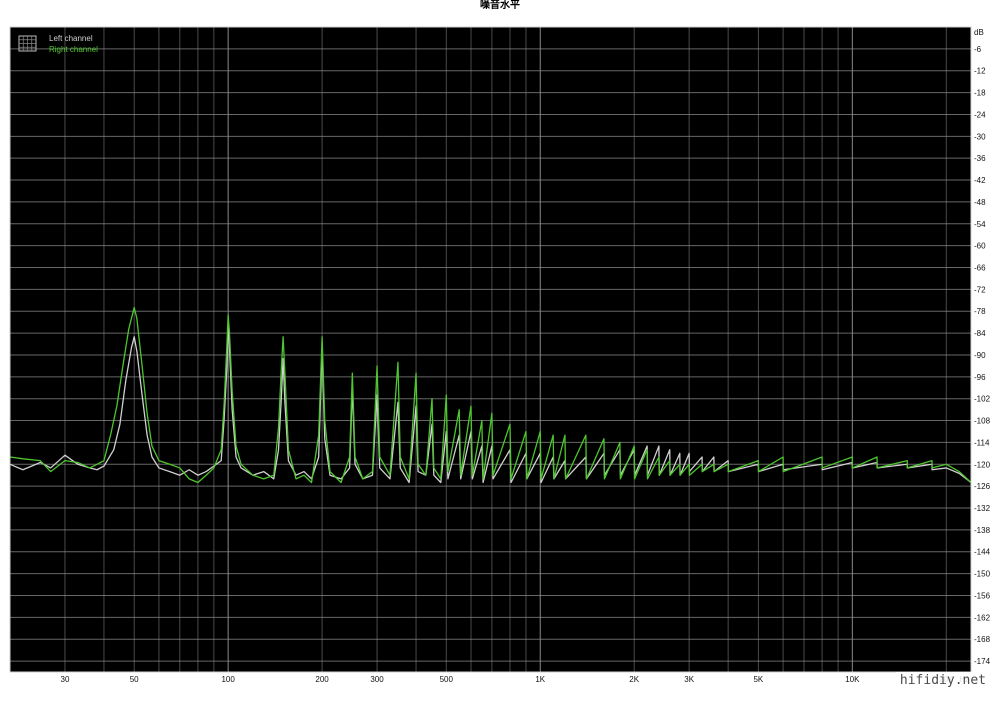 The width and height of the screenshot is (1000, 704). I want to click on x-tick-label: 200, so click(322, 679).